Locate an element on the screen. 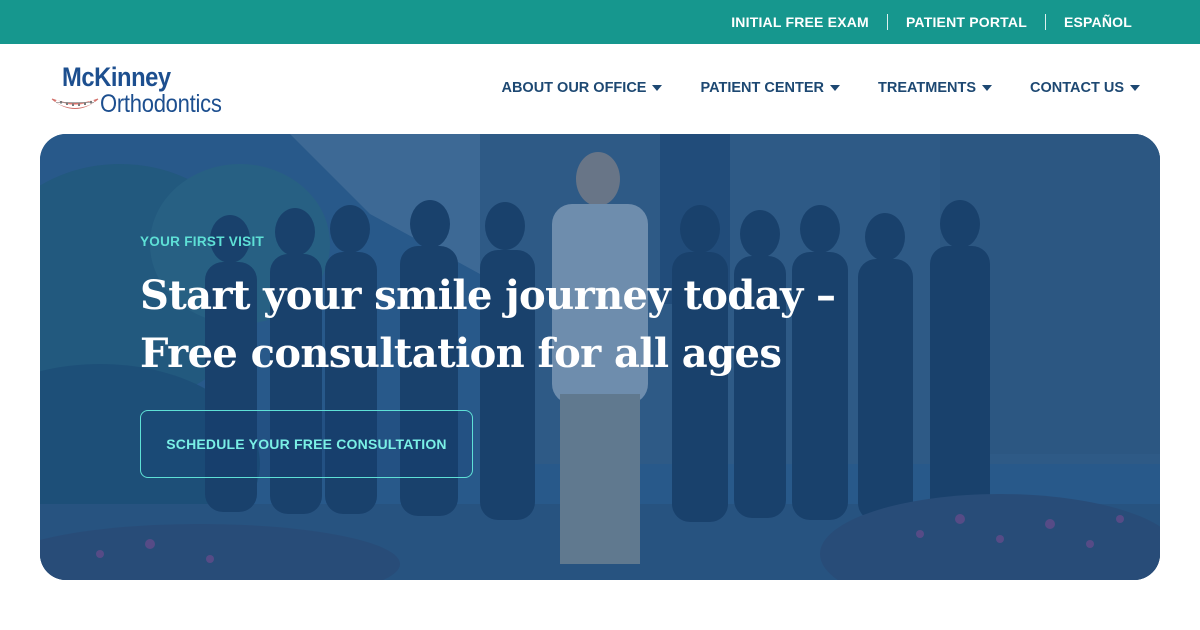 The height and width of the screenshot is (630, 1200). smile-braces-icon is located at coordinates (75, 103).